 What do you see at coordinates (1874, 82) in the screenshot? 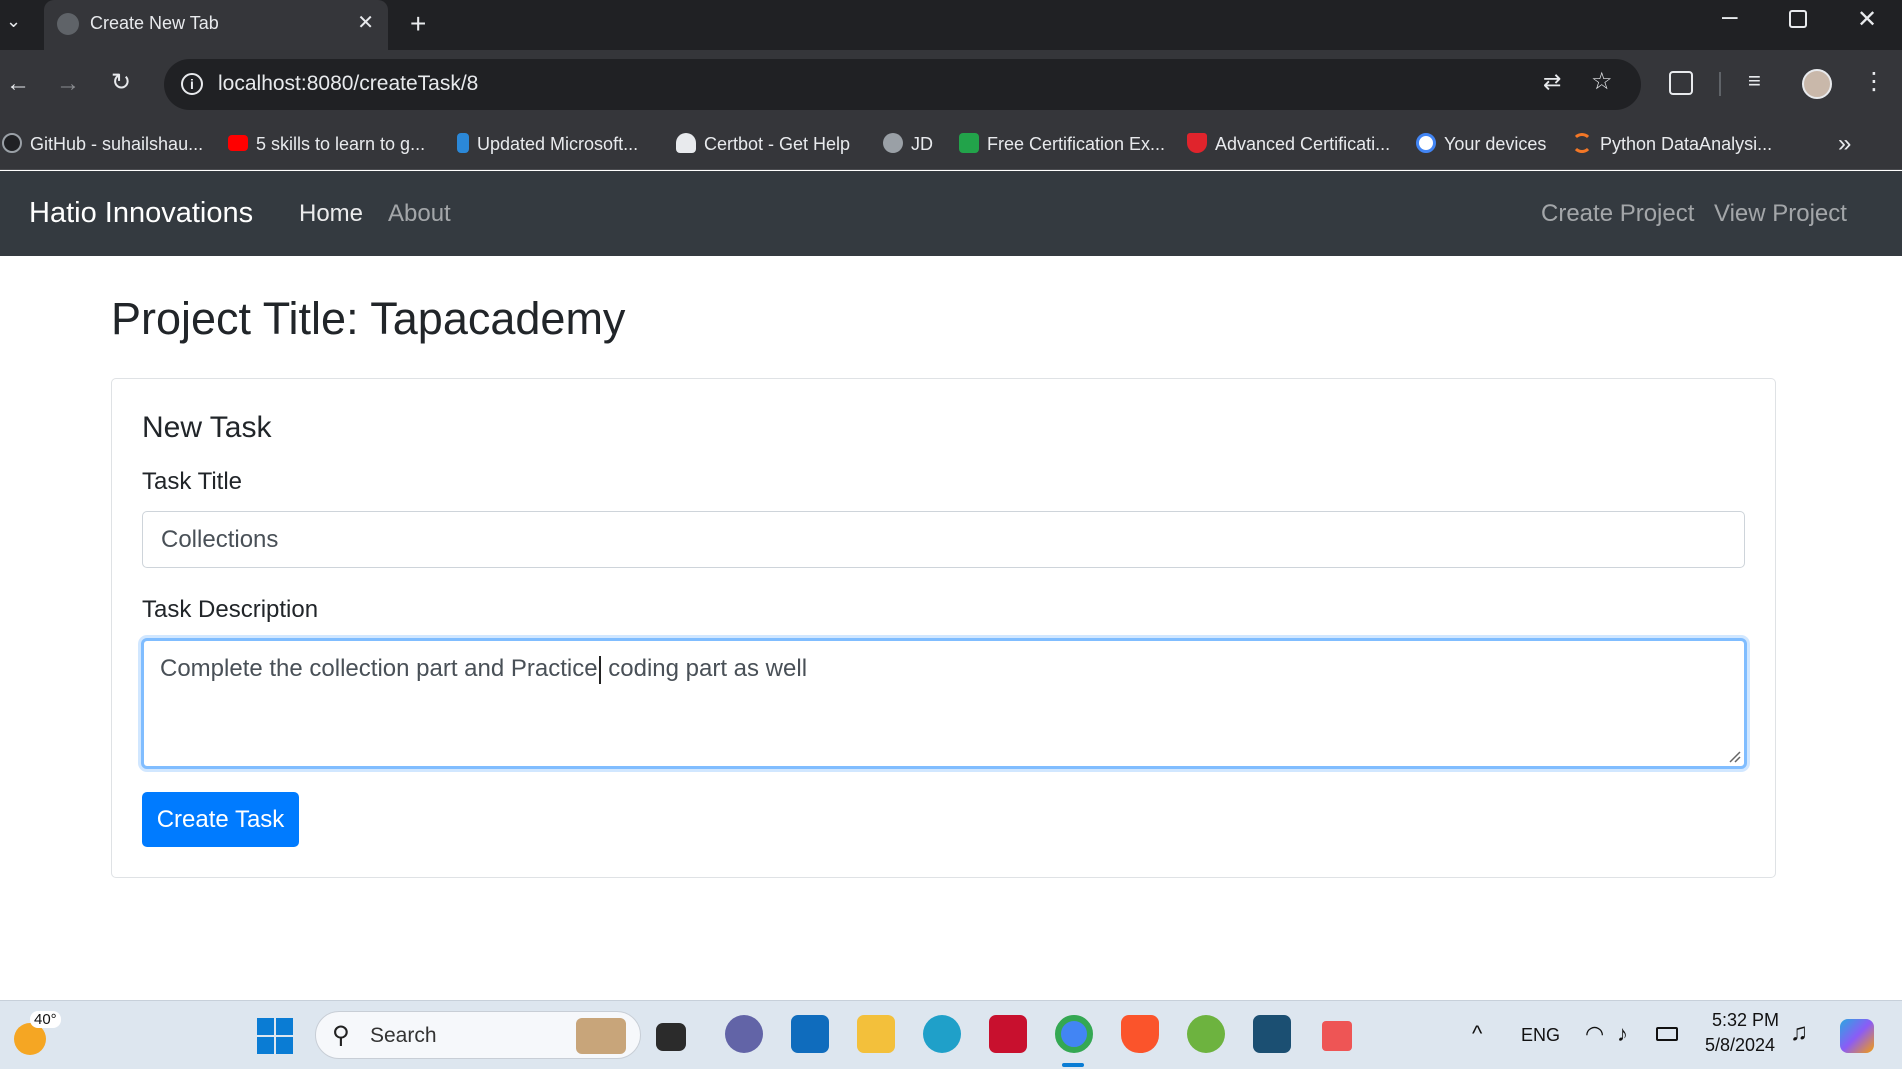
I see `menu-kebab-icon: ⋮` at bounding box center [1874, 82].